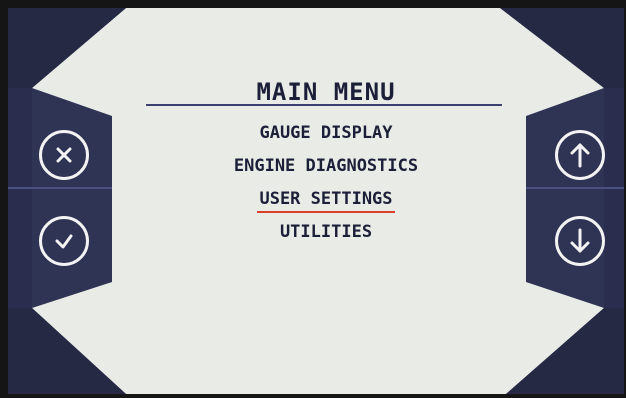  I want to click on confirm-button, so click(64, 241).